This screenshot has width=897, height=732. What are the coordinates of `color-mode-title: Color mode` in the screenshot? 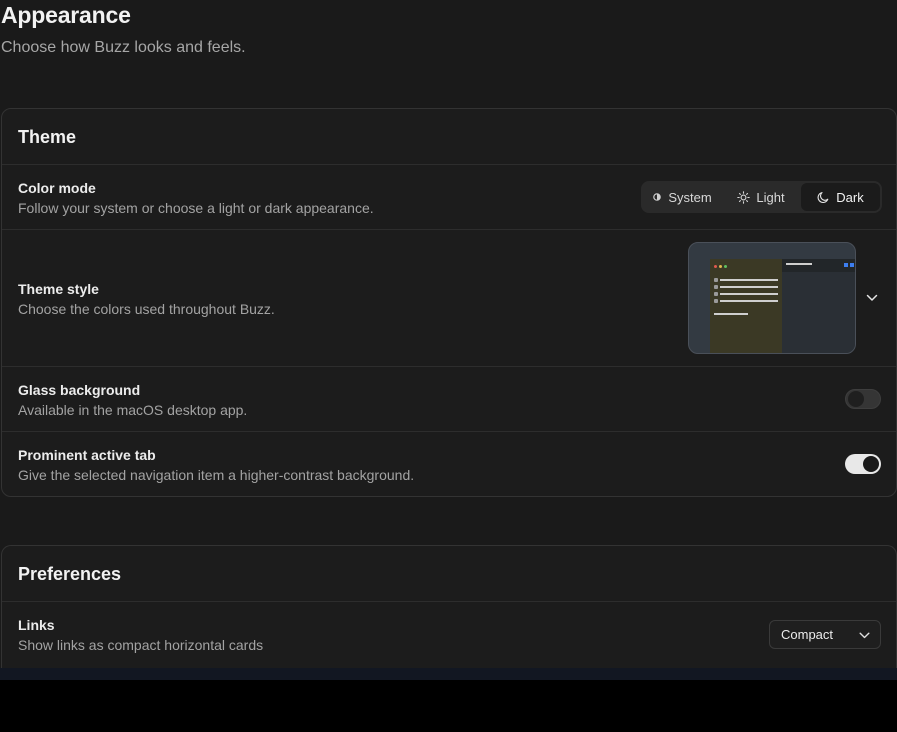 It's located at (57, 188).